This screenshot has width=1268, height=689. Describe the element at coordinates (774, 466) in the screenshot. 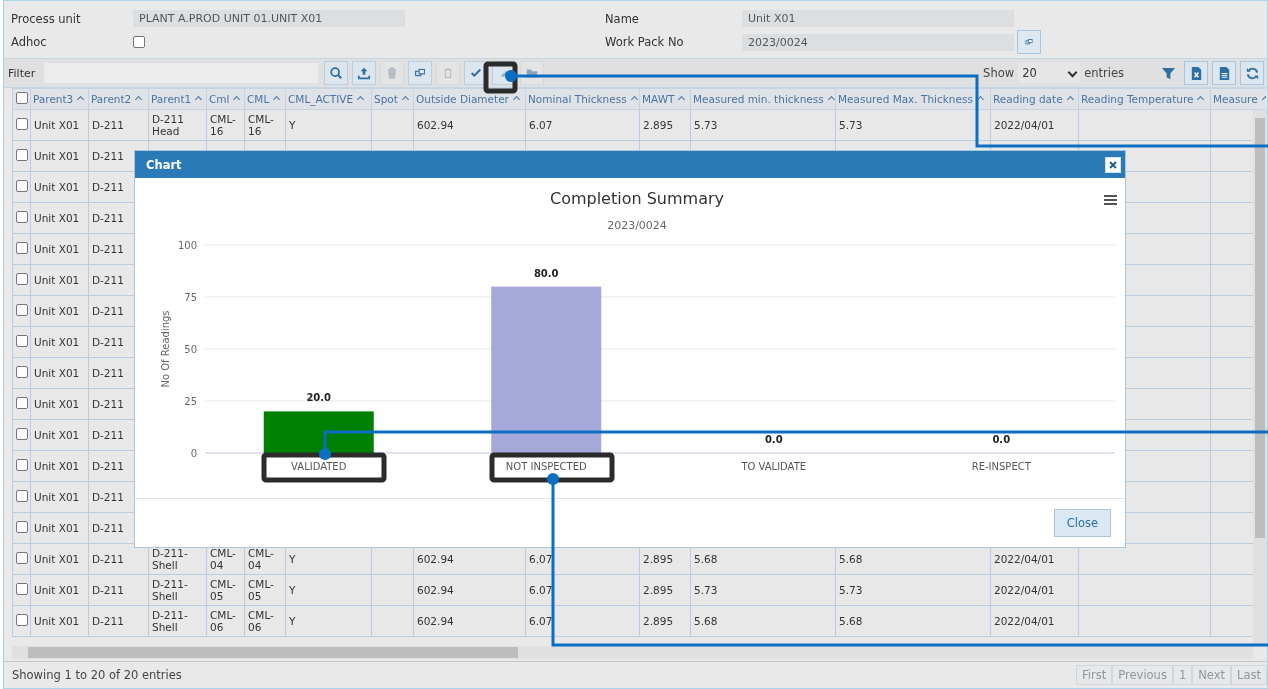

I see `category-label: TO VALIDATE` at that location.